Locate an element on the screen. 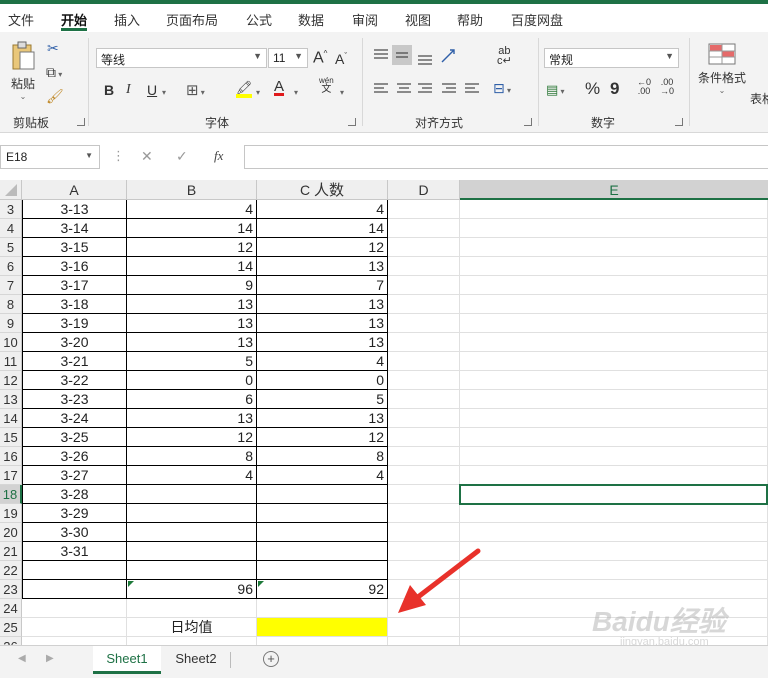 The width and height of the screenshot is (768, 678). cell-b: 4 is located at coordinates (192, 475).